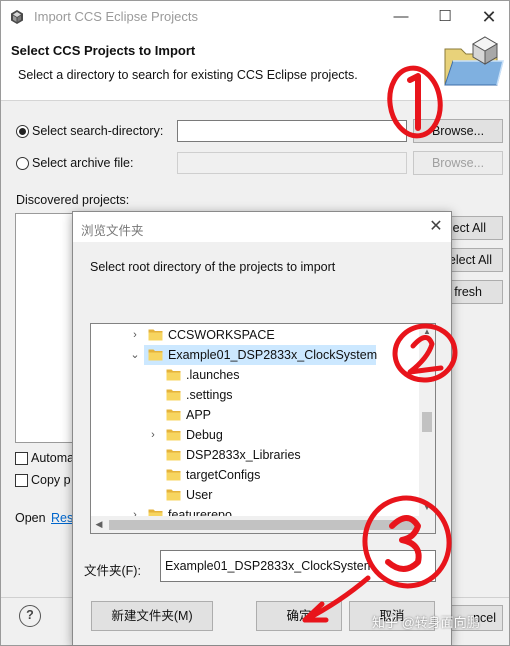 The image size is (510, 646). Describe the element at coordinates (221, 335) in the screenshot. I see `tree-node-label: CCSWORKSPACE` at that location.